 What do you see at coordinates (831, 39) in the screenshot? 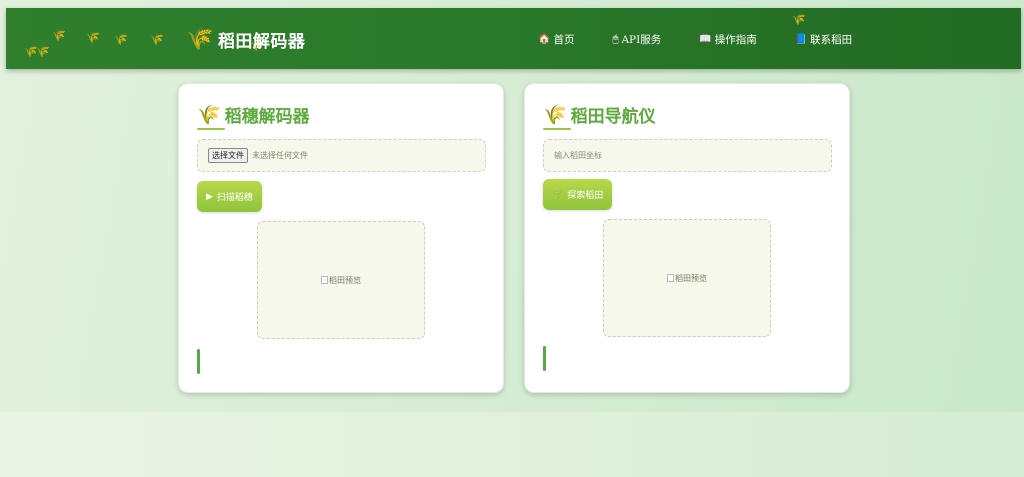
I see `nav-label: 联系稻田` at bounding box center [831, 39].